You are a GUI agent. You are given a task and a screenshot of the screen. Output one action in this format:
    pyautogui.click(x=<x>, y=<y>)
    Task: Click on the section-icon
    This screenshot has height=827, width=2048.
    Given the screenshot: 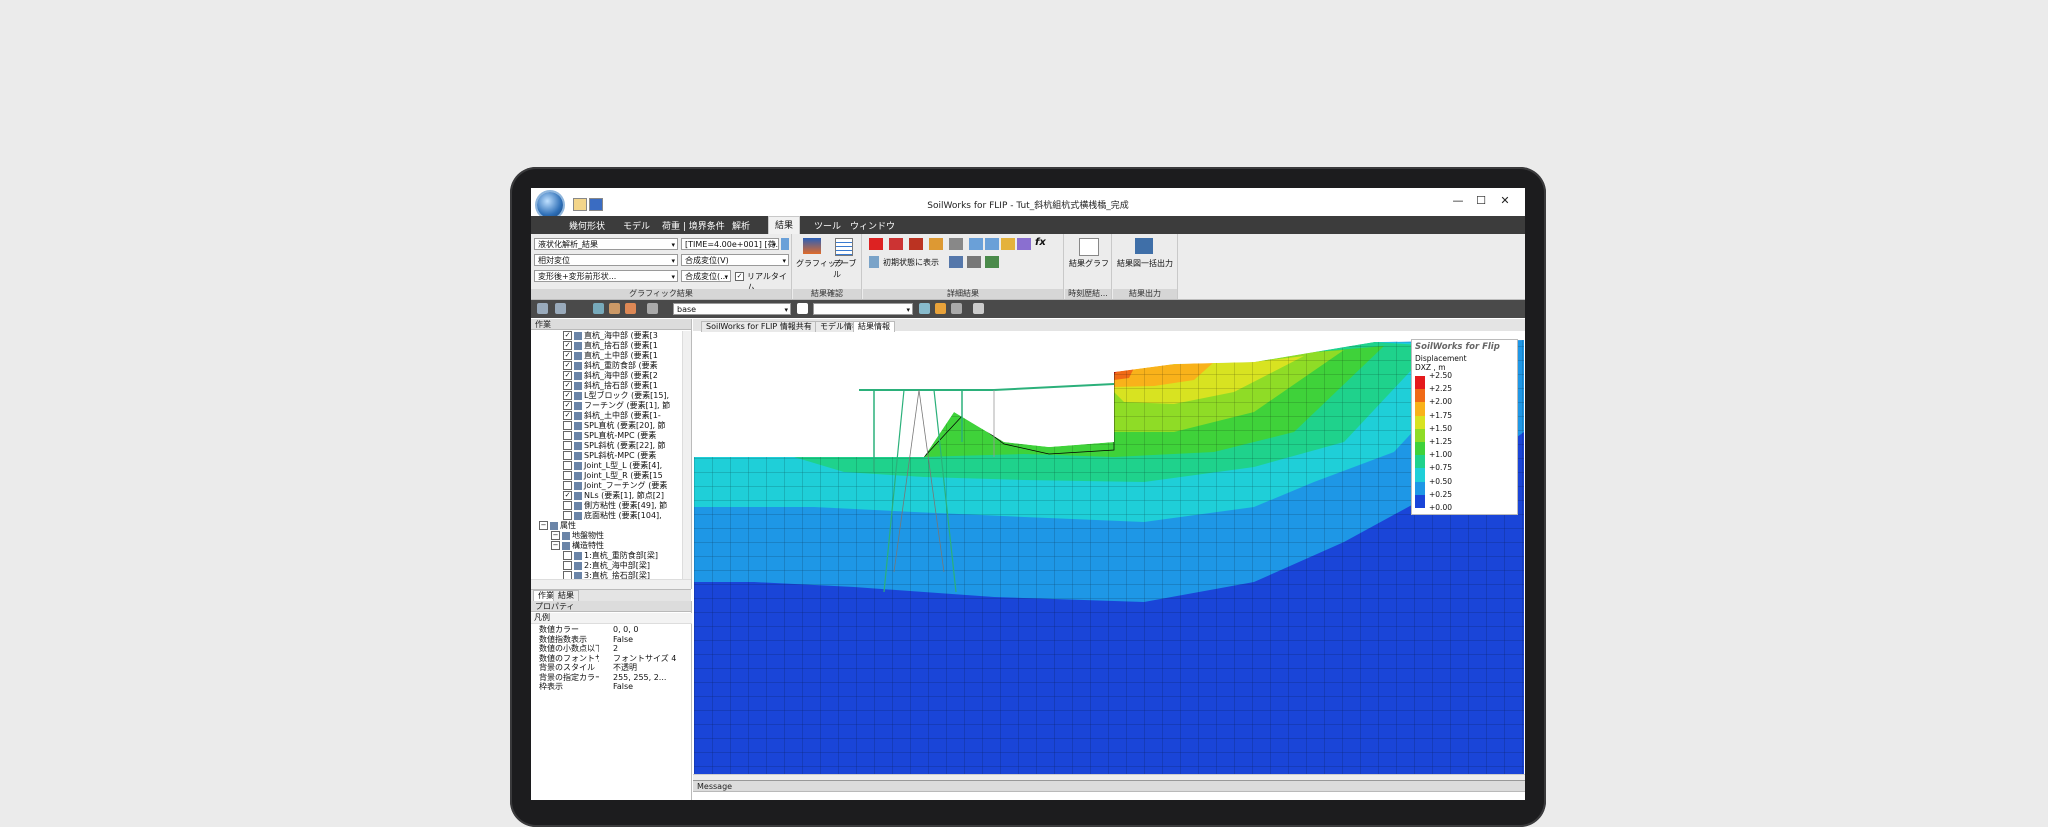 What is the action you would take?
    pyautogui.click(x=956, y=244)
    